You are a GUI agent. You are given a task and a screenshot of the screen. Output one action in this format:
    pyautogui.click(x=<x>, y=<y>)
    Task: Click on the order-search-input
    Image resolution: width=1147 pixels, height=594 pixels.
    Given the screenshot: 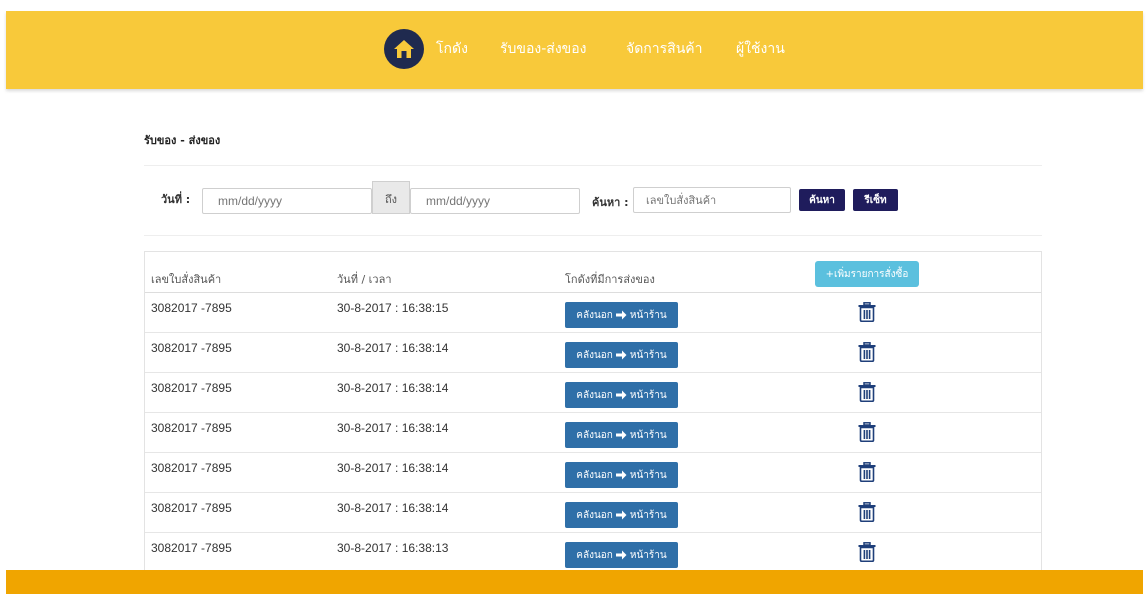 What is the action you would take?
    pyautogui.click(x=712, y=200)
    